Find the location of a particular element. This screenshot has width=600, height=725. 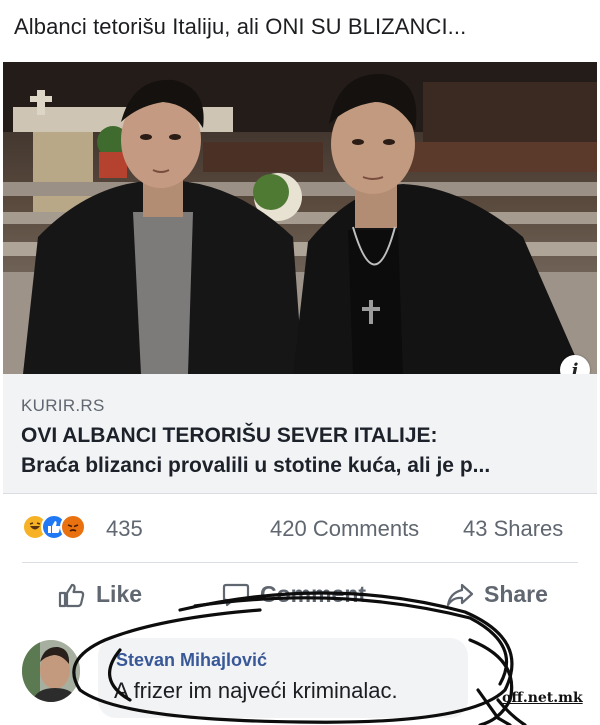

engagement-stats: 435 420 Comments 43 Shares is located at coordinates (300, 529).